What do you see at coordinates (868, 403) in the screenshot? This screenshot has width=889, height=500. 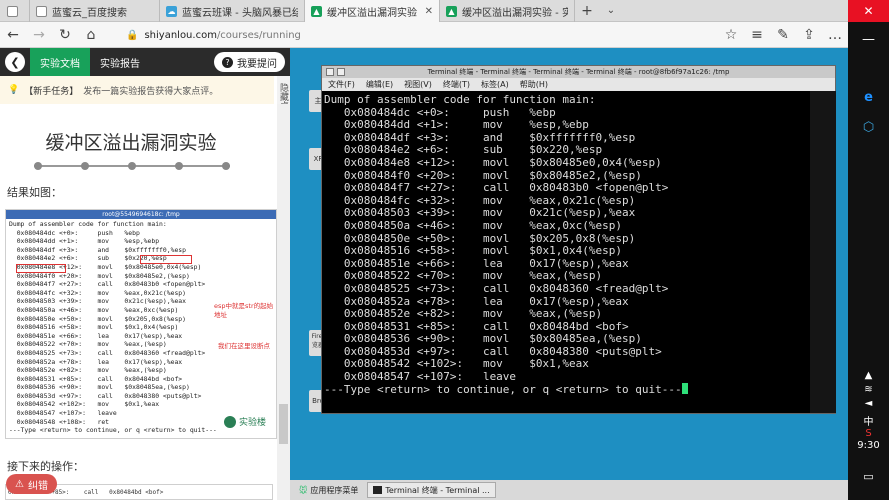 I see `volume-icon: ◄` at bounding box center [868, 403].